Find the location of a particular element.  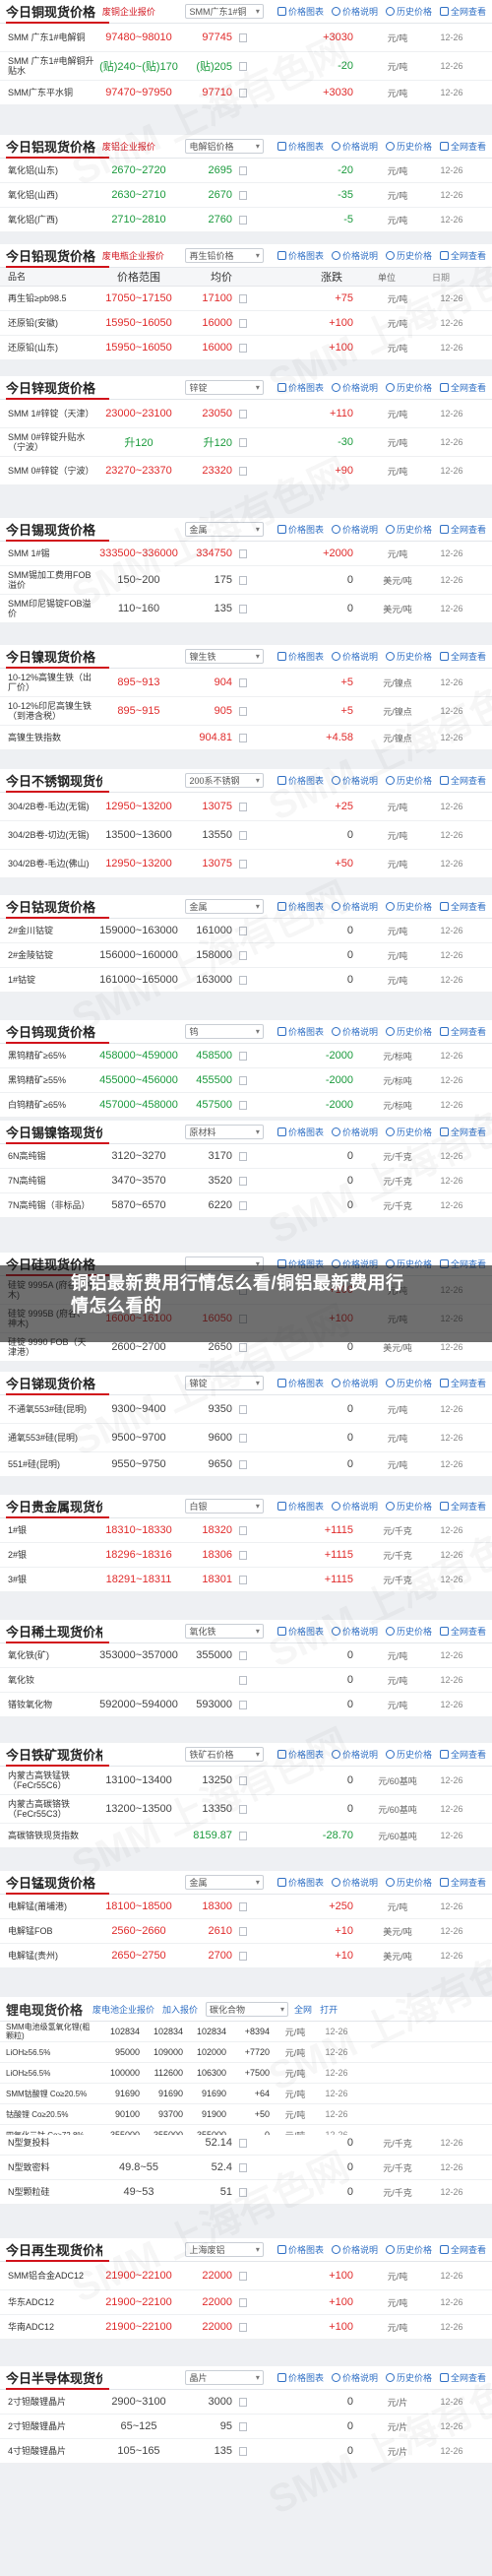

section-dropdown: 金属 ▾ is located at coordinates (225, 1882).